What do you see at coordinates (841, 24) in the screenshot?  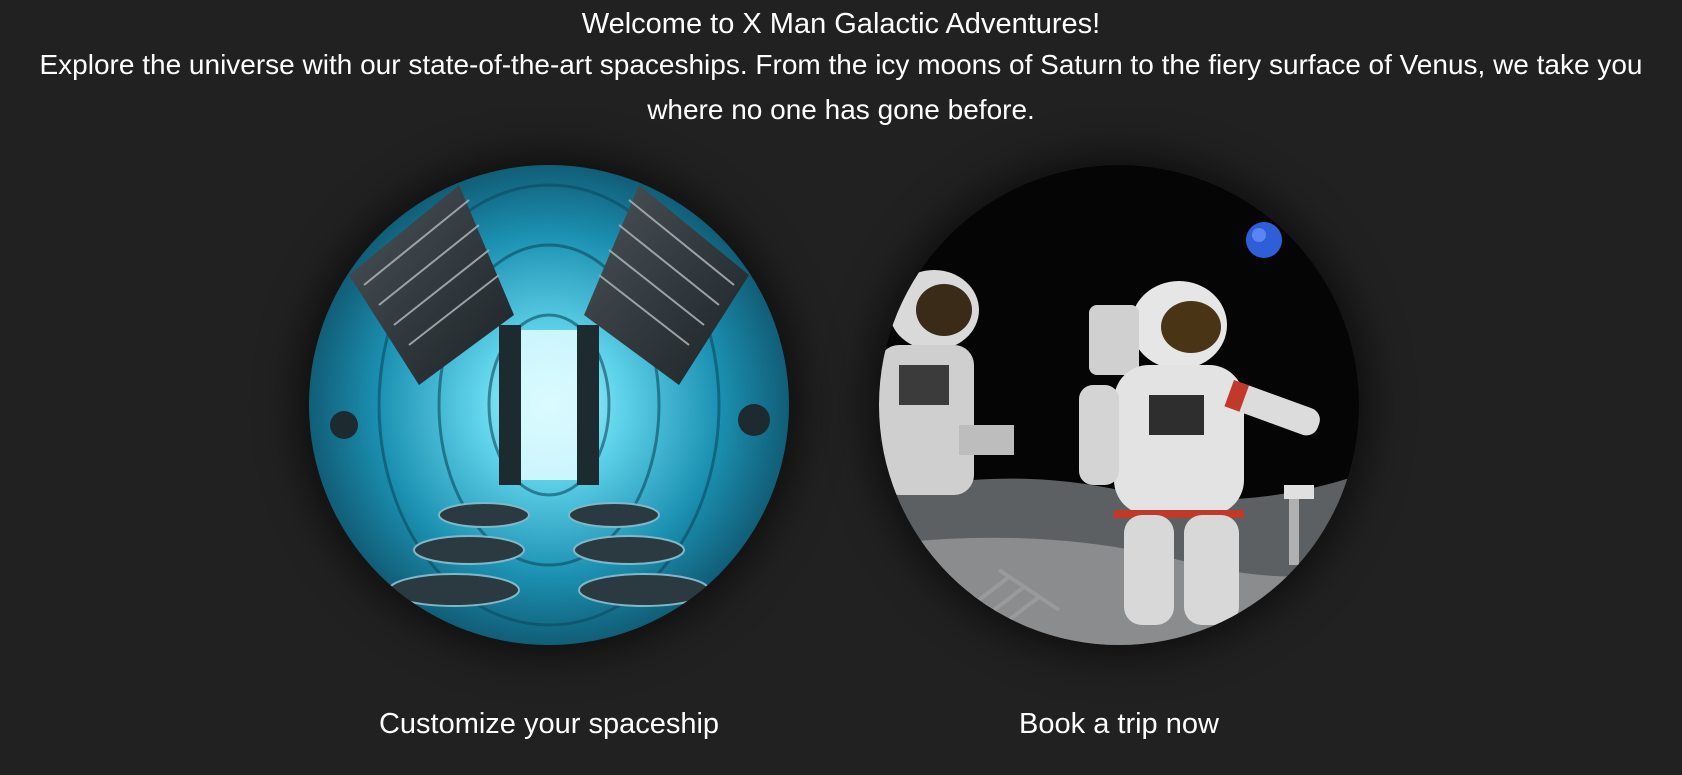 I see `page-title: Welcome to X Man Galactic Adventures!` at bounding box center [841, 24].